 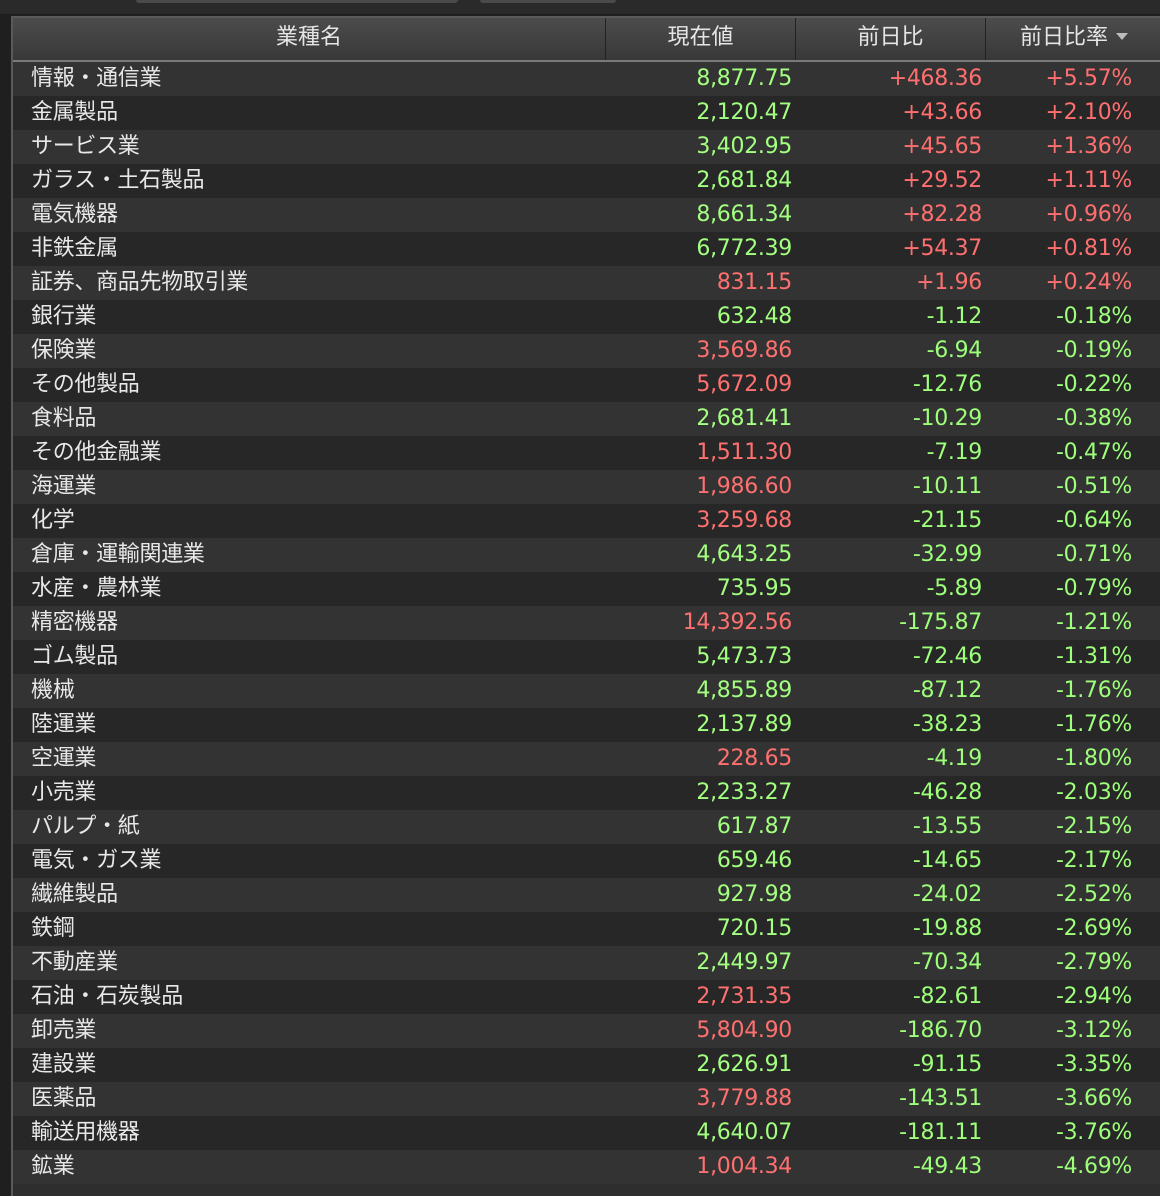 What do you see at coordinates (947, 860) in the screenshot?
I see `price-change: -14.65` at bounding box center [947, 860].